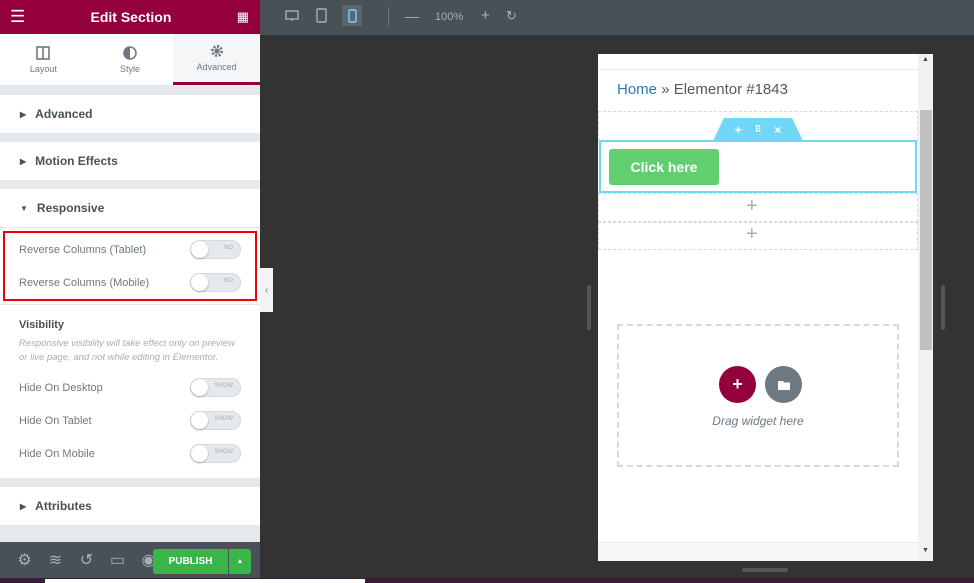 This screenshot has width=974, height=583. Describe the element at coordinates (217, 59) in the screenshot. I see `tab-advanced: Advanced` at that location.